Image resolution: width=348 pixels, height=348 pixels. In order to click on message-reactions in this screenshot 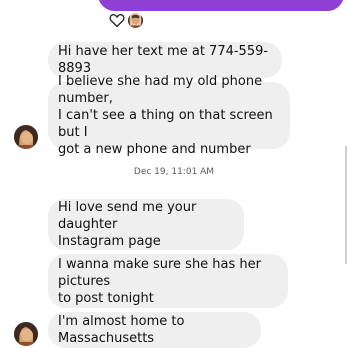, I will do `click(128, 20)`.